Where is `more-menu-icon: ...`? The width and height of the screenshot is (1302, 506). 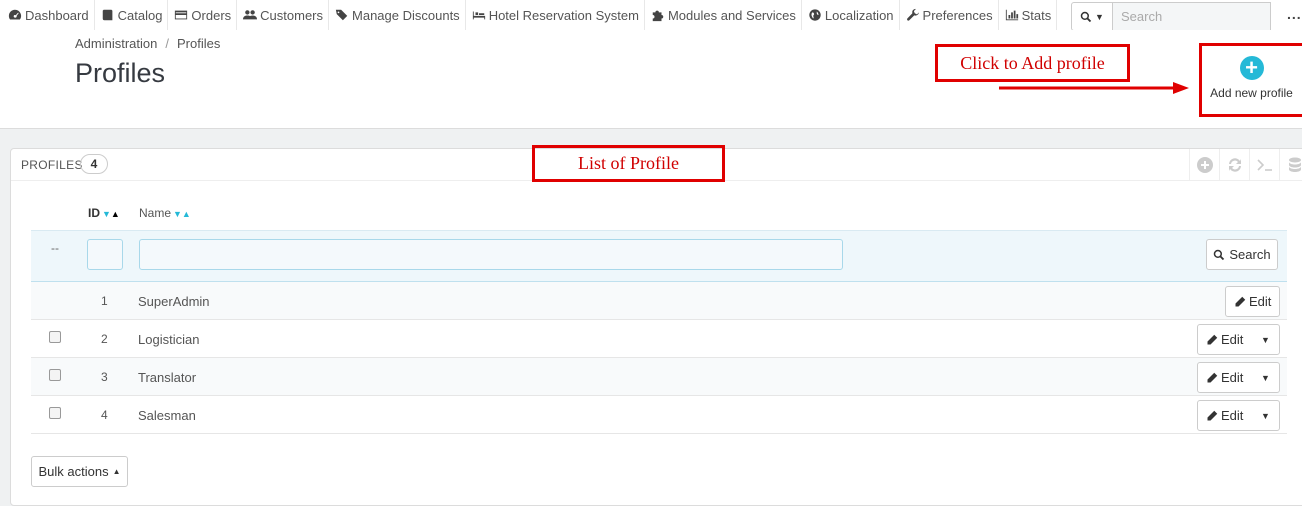
more-menu-icon: ... is located at coordinates (1294, 14).